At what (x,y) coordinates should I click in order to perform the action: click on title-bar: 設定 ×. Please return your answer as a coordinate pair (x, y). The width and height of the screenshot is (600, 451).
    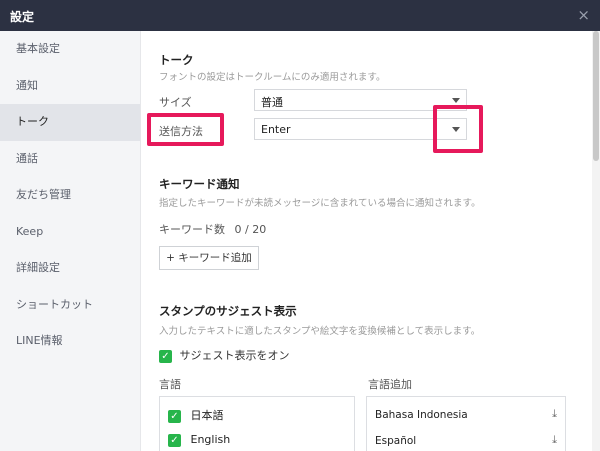
    Looking at the image, I should click on (300, 15).